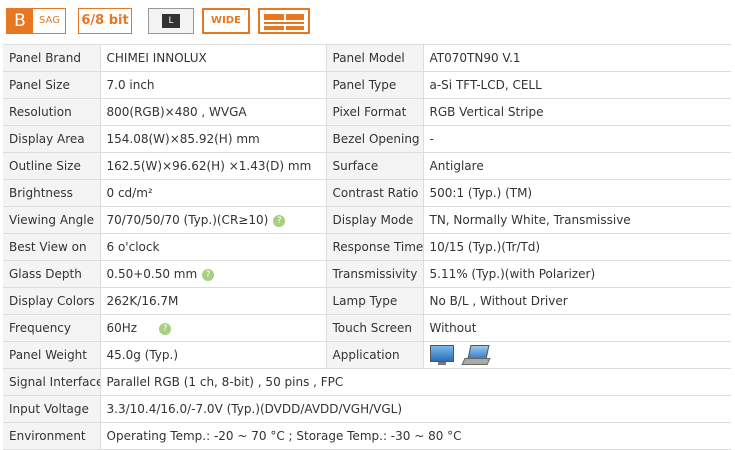 The image size is (735, 450). Describe the element at coordinates (187, 220) in the screenshot. I see `spec-value: 70/70/50/70 (Typ.)(CR≥10)` at that location.